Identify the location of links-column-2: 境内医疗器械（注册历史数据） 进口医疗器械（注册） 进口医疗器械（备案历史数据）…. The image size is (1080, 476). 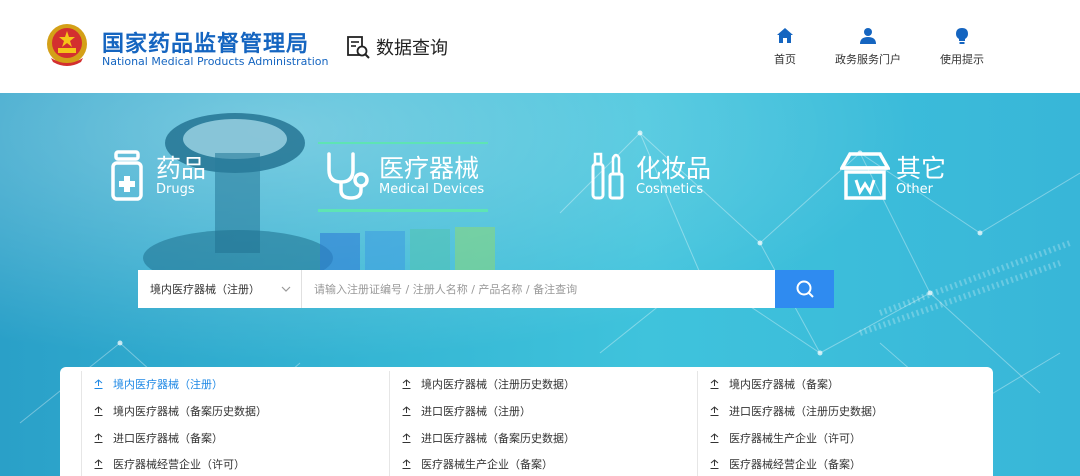
(539, 423).